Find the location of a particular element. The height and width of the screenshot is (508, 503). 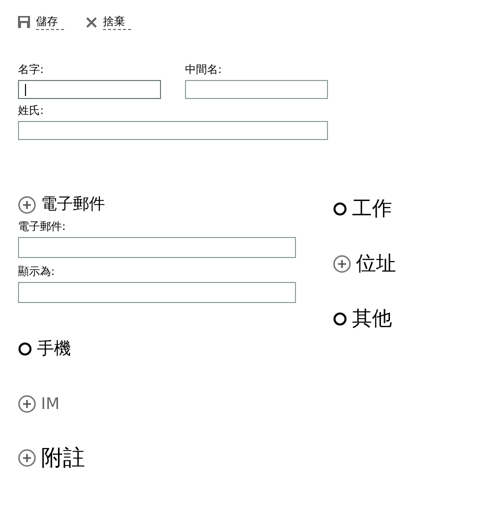

toolbar-button: 儲存 is located at coordinates (41, 22).